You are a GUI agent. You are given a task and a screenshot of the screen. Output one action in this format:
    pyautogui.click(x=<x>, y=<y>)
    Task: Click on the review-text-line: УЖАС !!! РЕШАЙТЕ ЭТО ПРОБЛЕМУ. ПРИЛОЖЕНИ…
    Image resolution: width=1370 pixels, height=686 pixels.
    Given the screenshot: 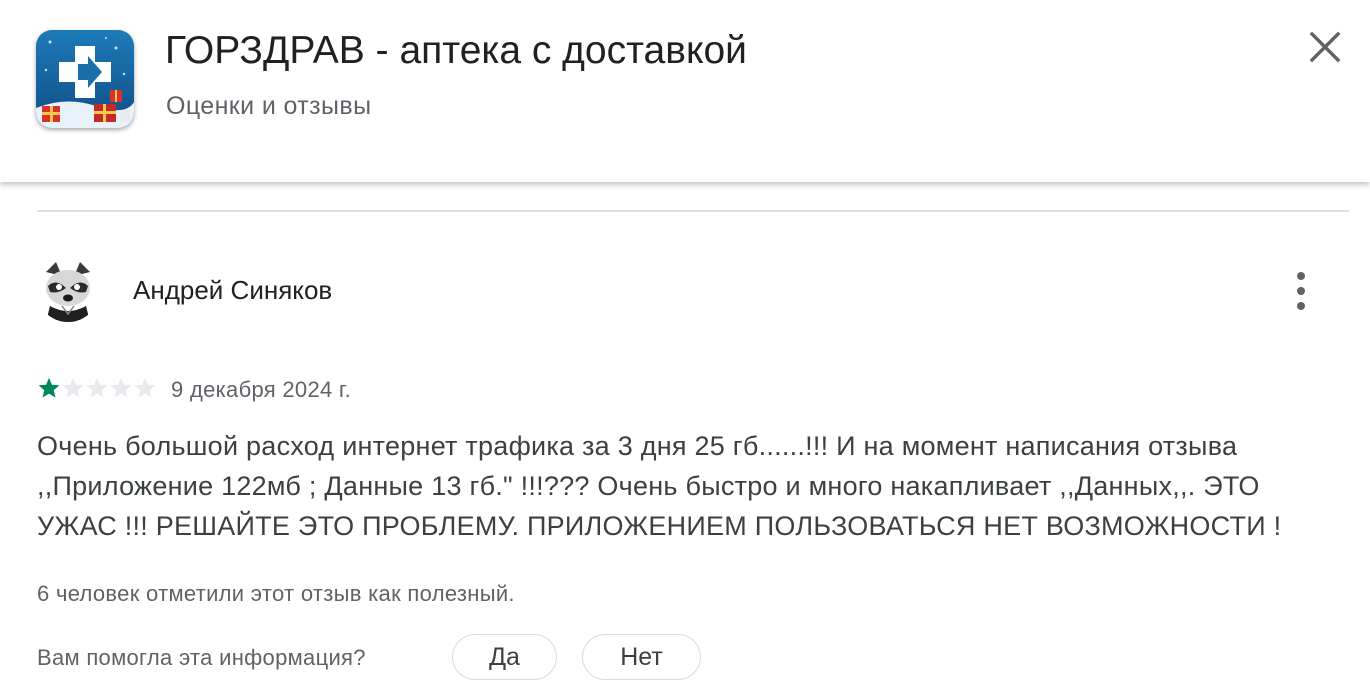 What is the action you would take?
    pyautogui.click(x=659, y=526)
    